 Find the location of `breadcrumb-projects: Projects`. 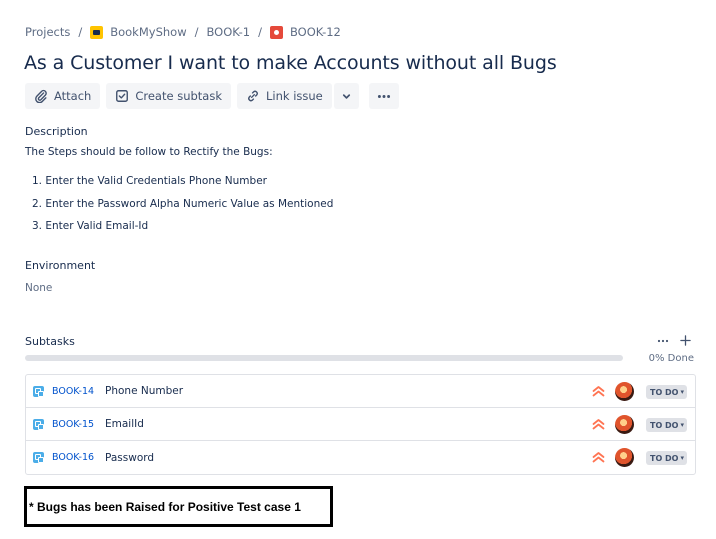

breadcrumb-projects: Projects is located at coordinates (47, 32).